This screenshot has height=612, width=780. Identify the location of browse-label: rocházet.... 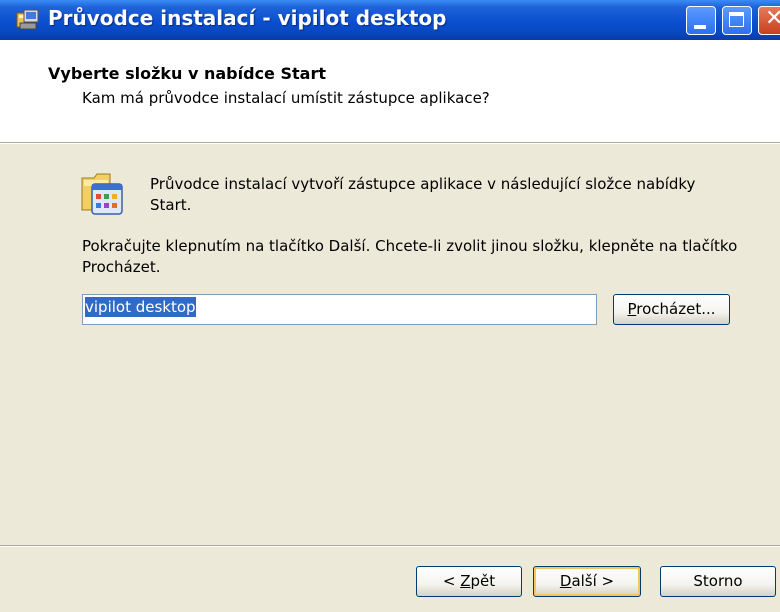
(676, 309).